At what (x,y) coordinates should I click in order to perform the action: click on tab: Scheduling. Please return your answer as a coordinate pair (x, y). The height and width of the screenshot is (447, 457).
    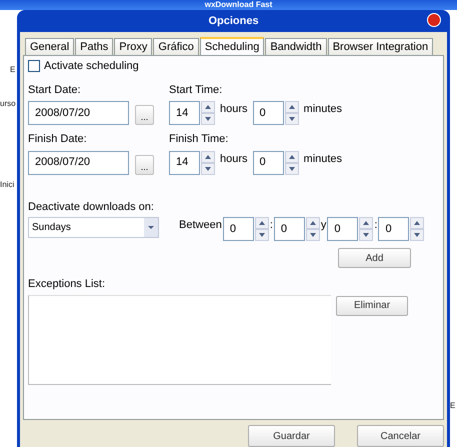
    Looking at the image, I should click on (232, 46).